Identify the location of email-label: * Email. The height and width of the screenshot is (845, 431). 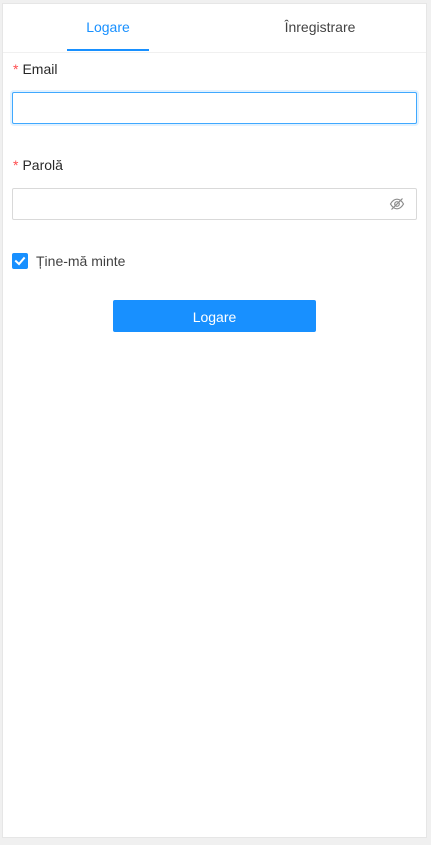
(35, 69).